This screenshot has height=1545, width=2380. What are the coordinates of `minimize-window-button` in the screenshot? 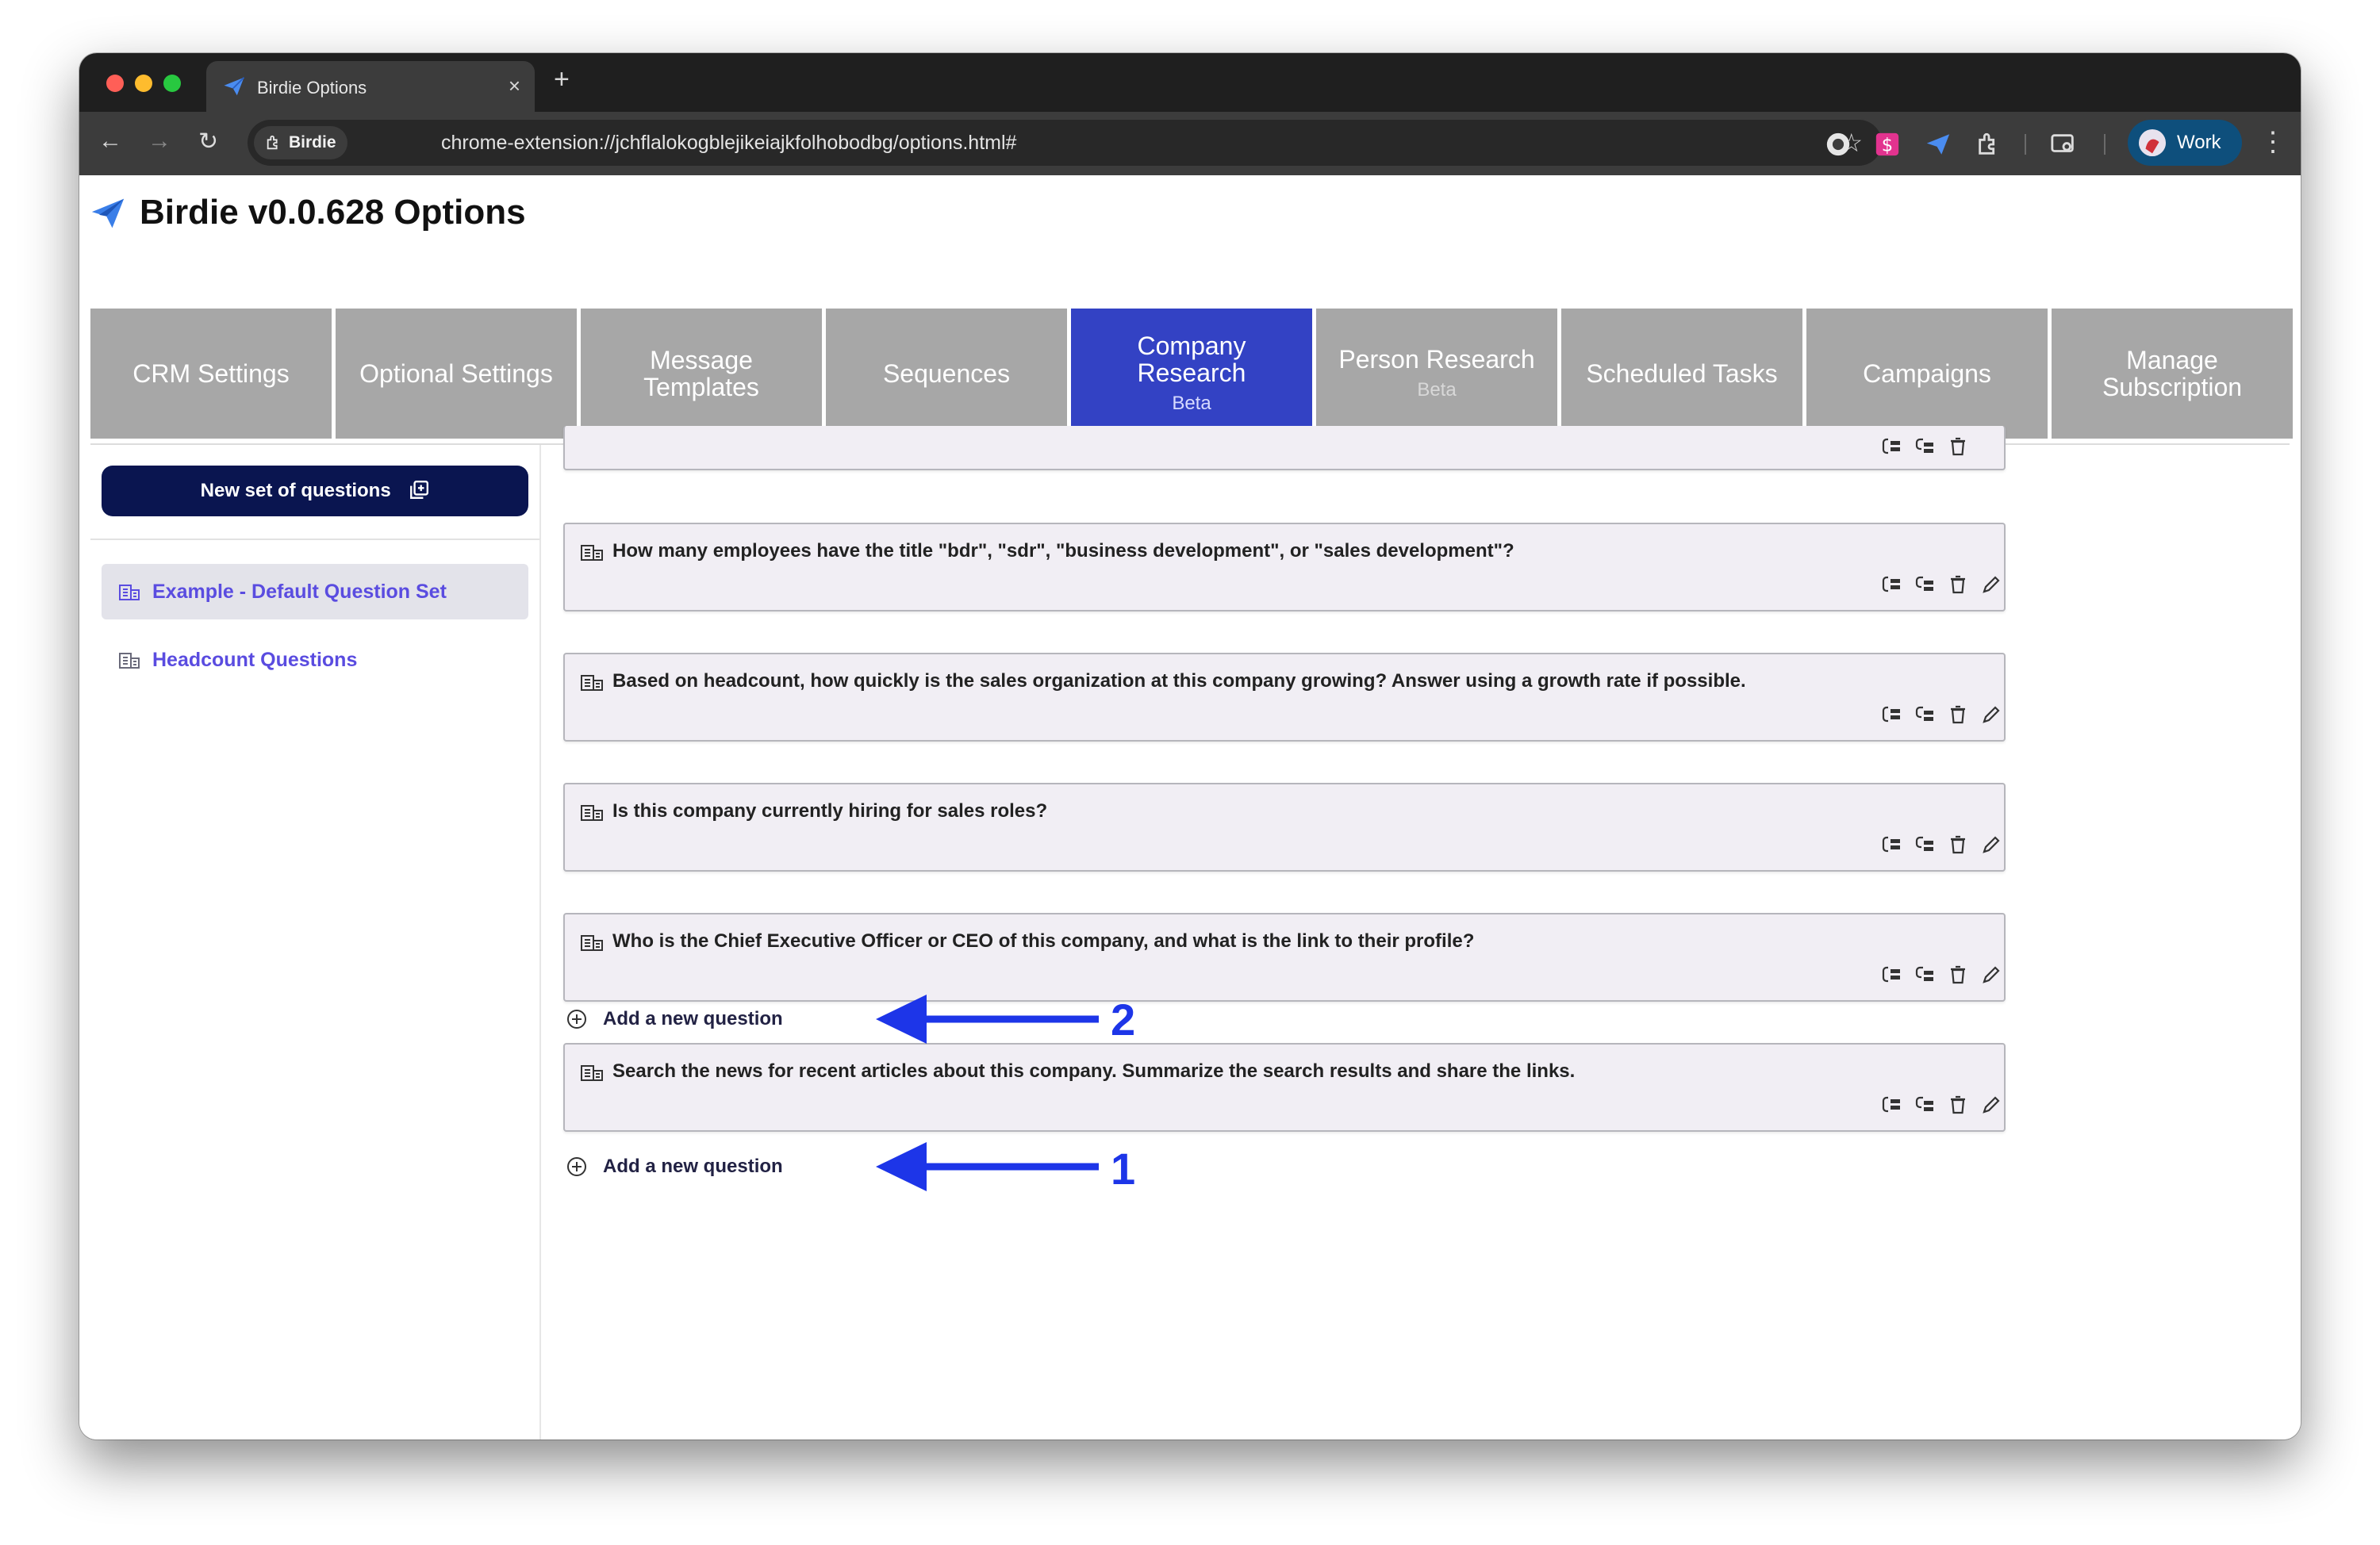 It's located at (143, 83).